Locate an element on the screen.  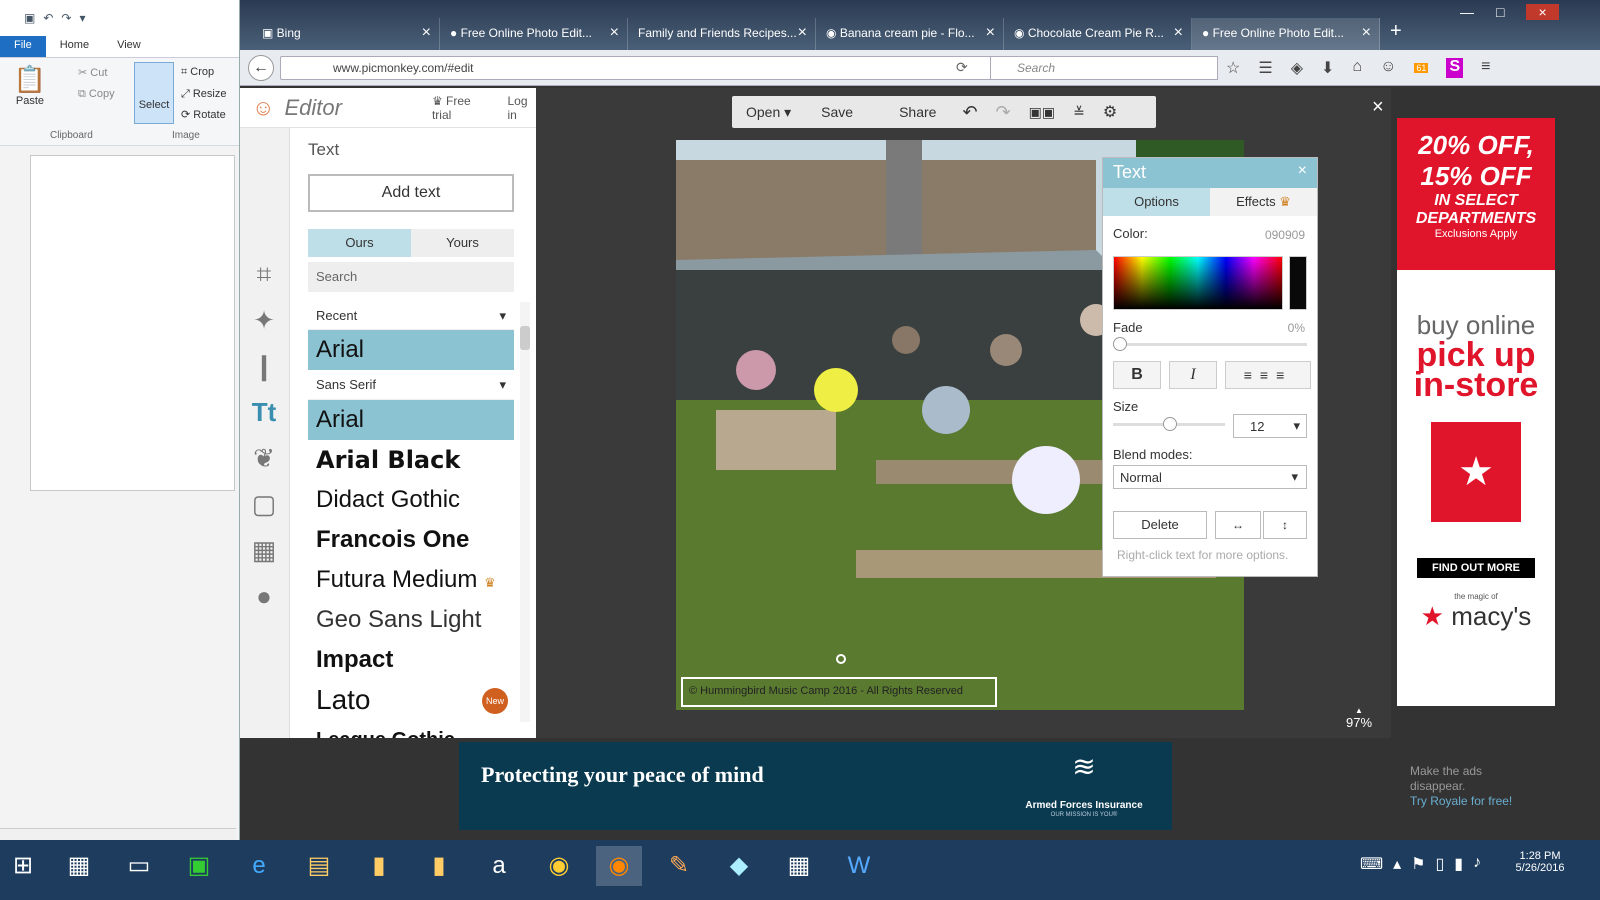
paste-button: 📋 Paste is located at coordinates (30, 85).